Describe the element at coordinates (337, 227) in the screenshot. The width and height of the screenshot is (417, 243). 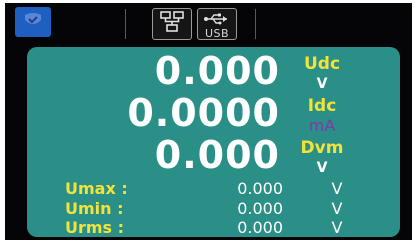
I see `urms-unit: V` at that location.